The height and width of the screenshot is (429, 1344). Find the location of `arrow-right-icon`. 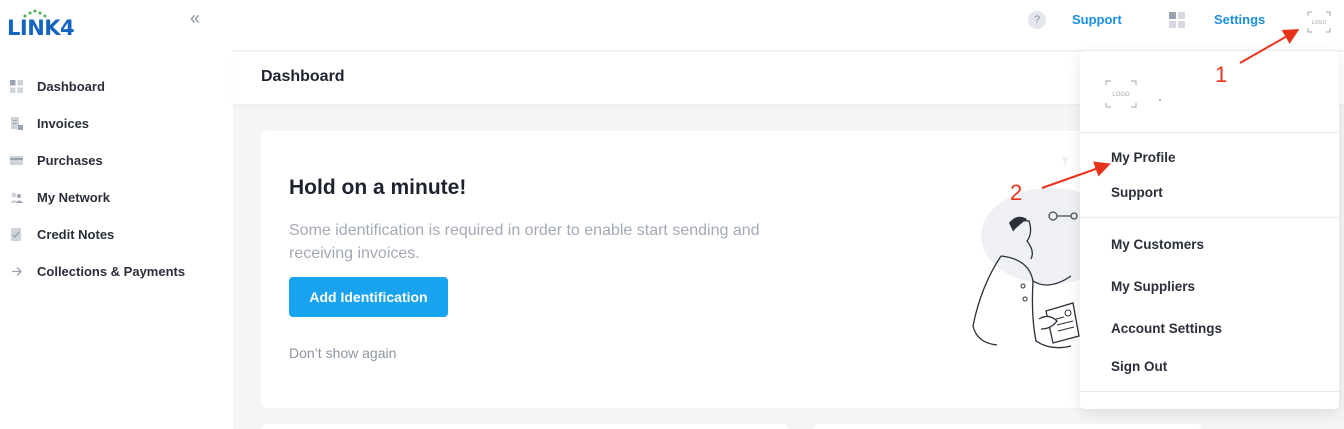

arrow-right-icon is located at coordinates (16, 271).